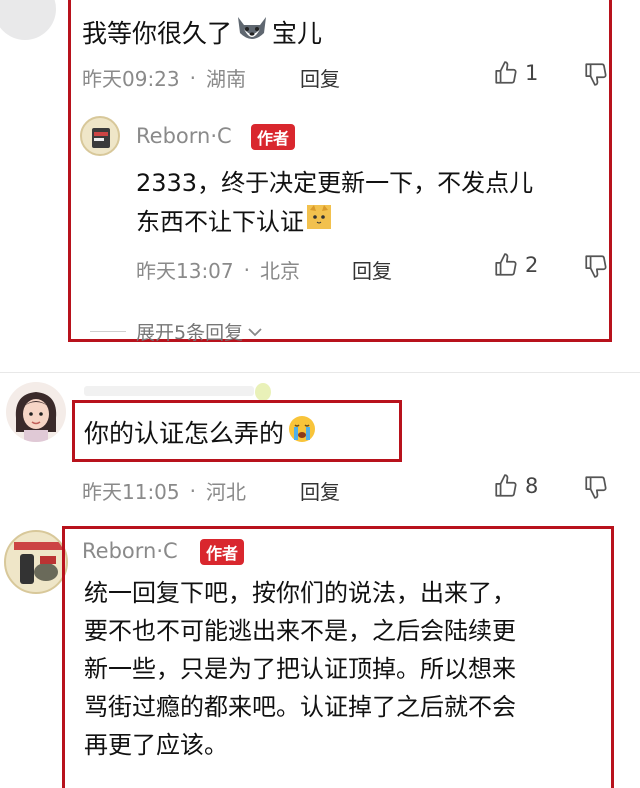 This screenshot has height=788, width=640. What do you see at coordinates (320, 372) in the screenshot?
I see `divider` at bounding box center [320, 372].